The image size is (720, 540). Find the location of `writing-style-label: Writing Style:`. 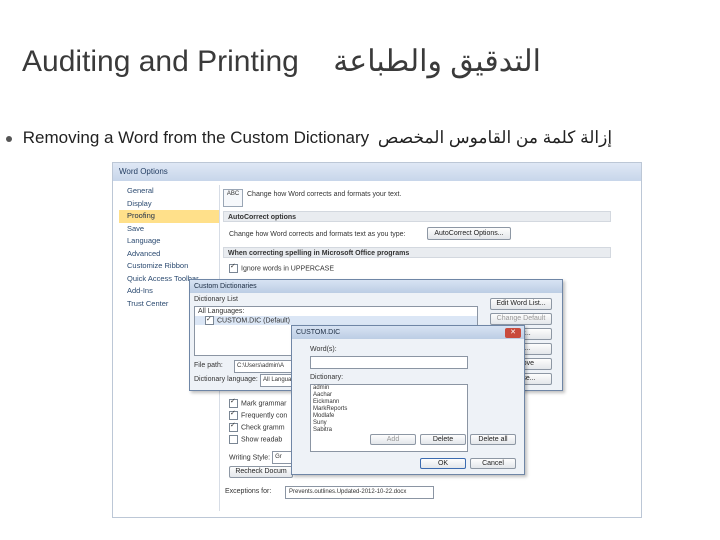

writing-style-label: Writing Style: is located at coordinates (250, 458).